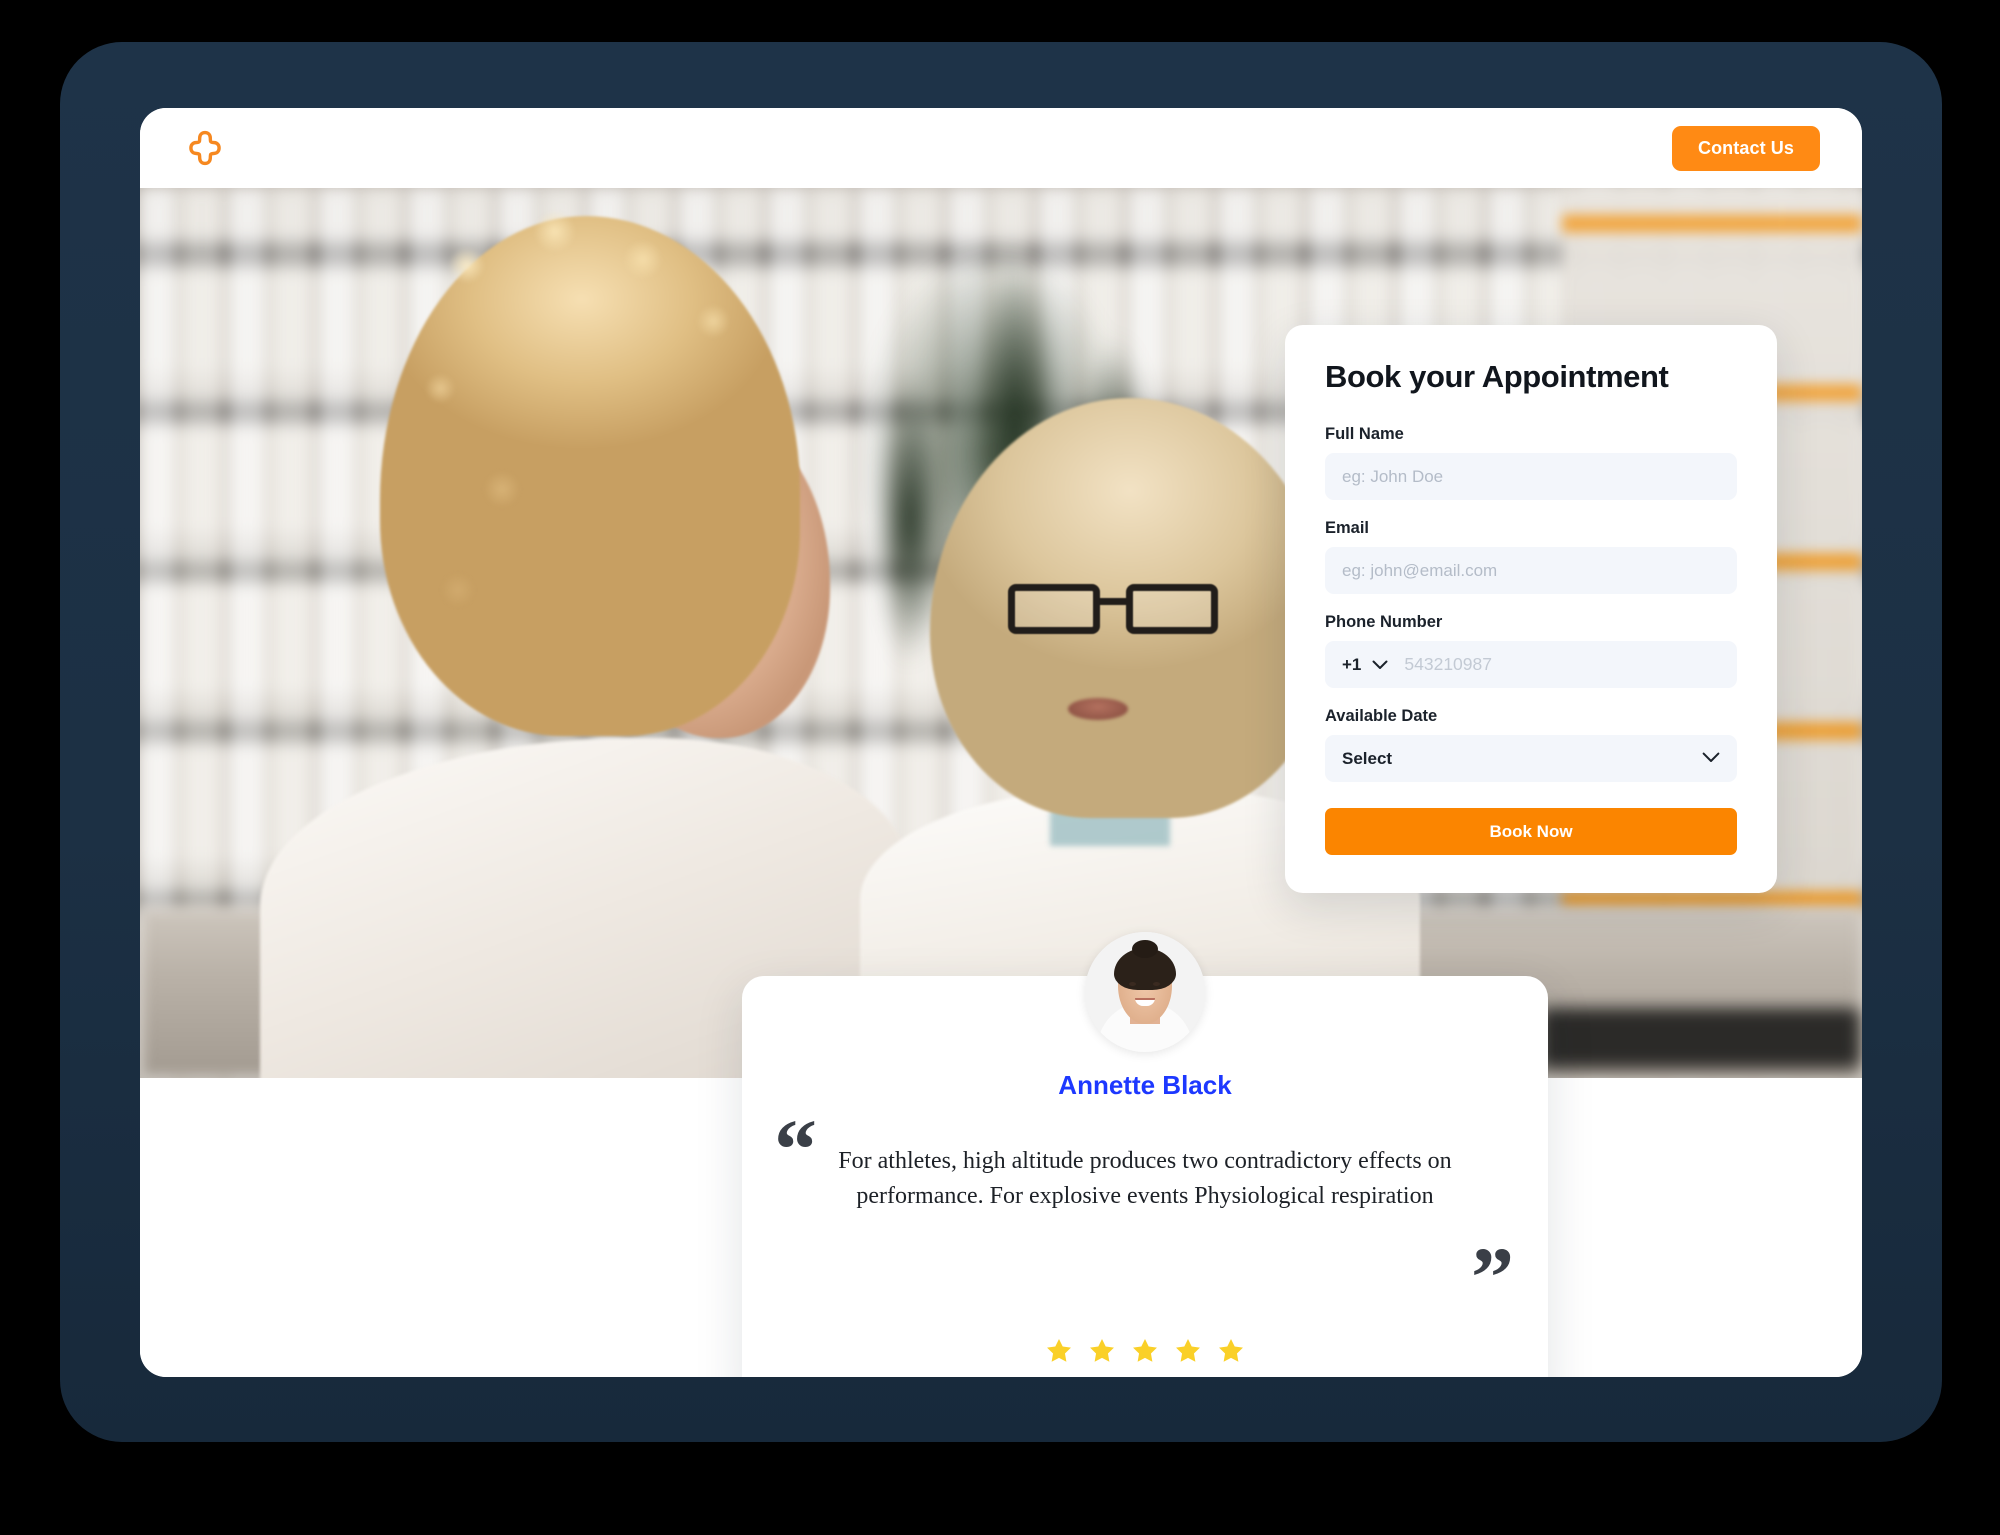 The image size is (2000, 1535). I want to click on contact-us-button: Contact Us, so click(1745, 148).